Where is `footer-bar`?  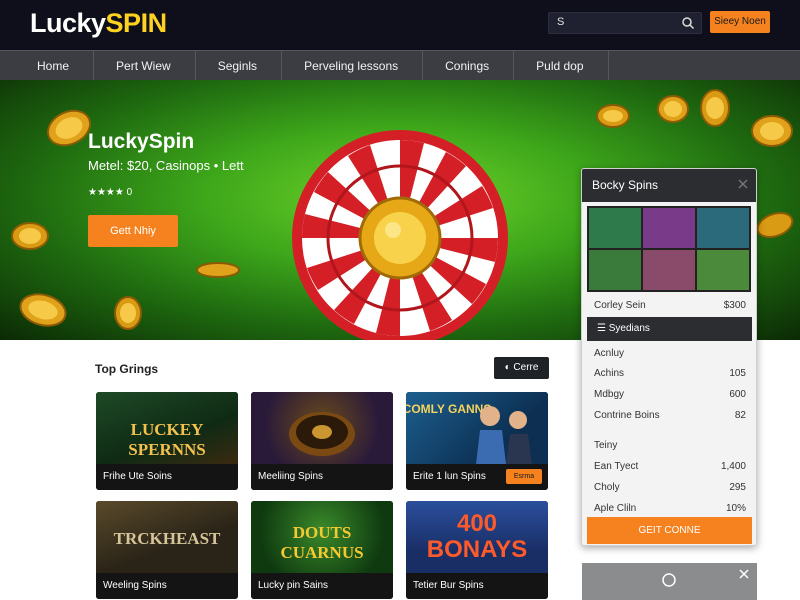 footer-bar is located at coordinates (669, 581).